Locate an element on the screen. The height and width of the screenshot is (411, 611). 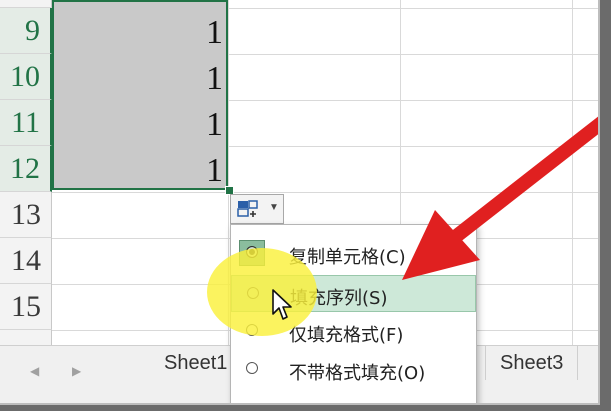
row-header-9: 9 is located at coordinates (26, 31).